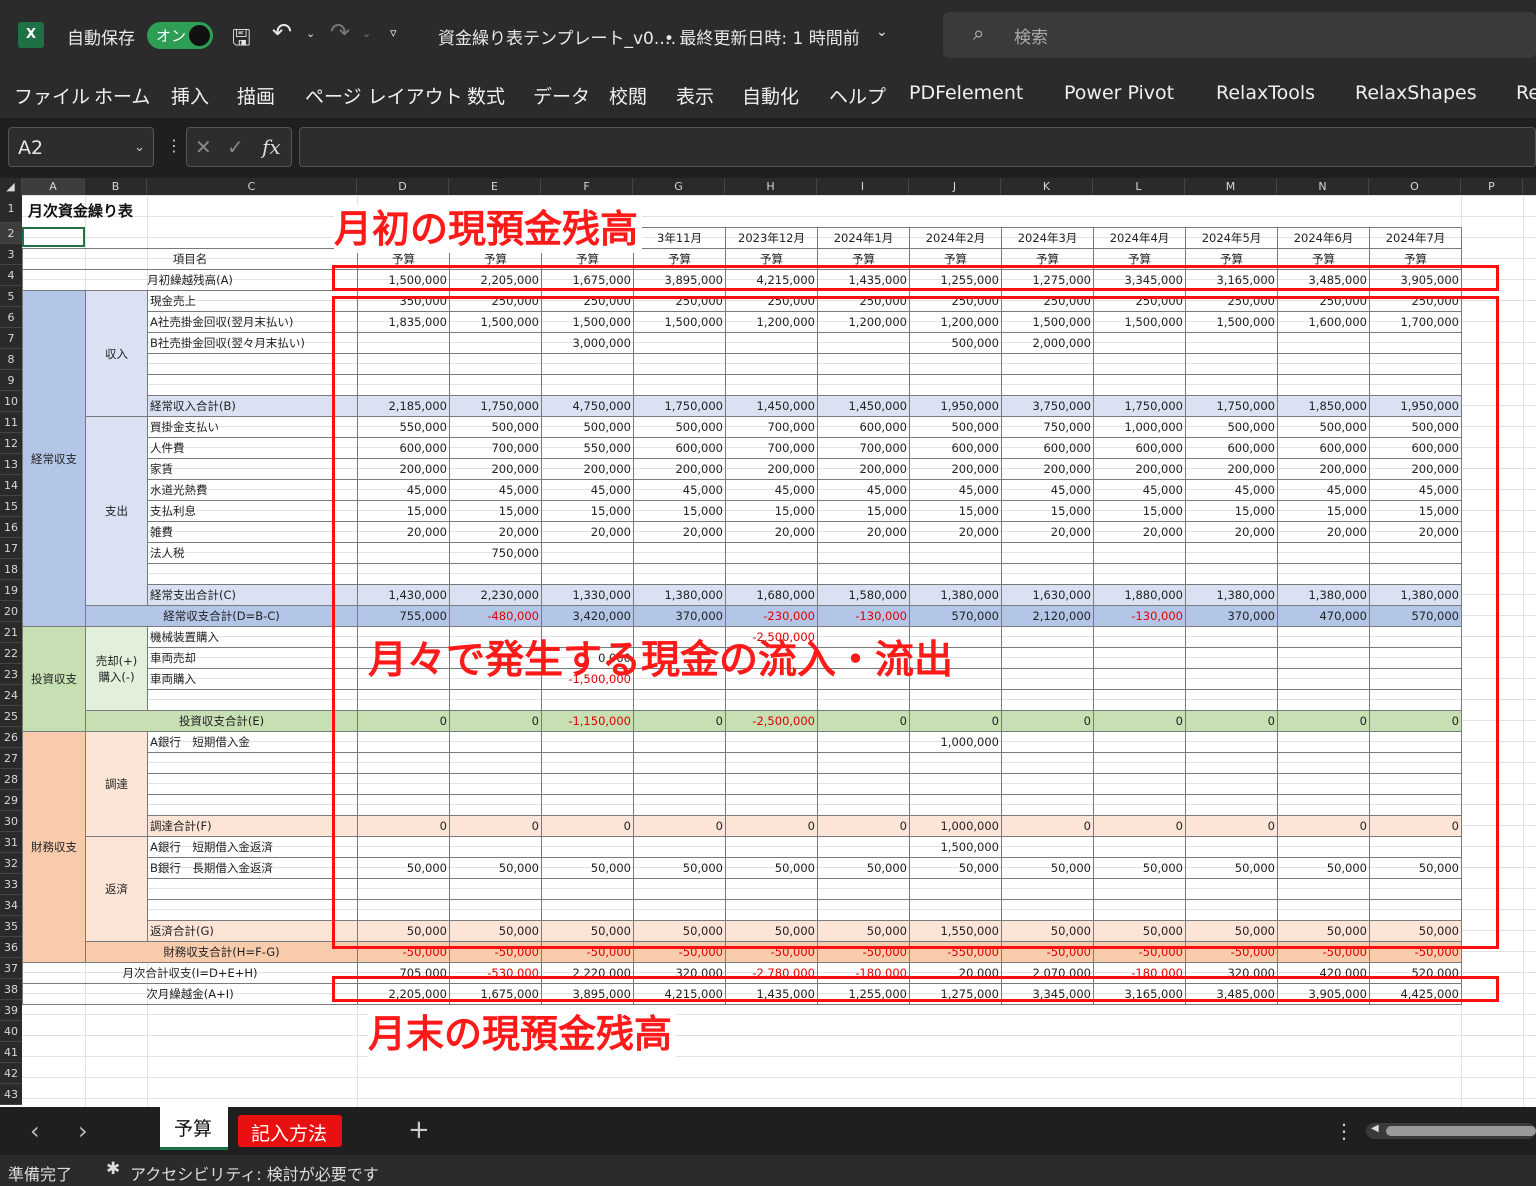 The height and width of the screenshot is (1186, 1536). Describe the element at coordinates (11, 1031) in the screenshot. I see `row-header-40: 40` at that location.